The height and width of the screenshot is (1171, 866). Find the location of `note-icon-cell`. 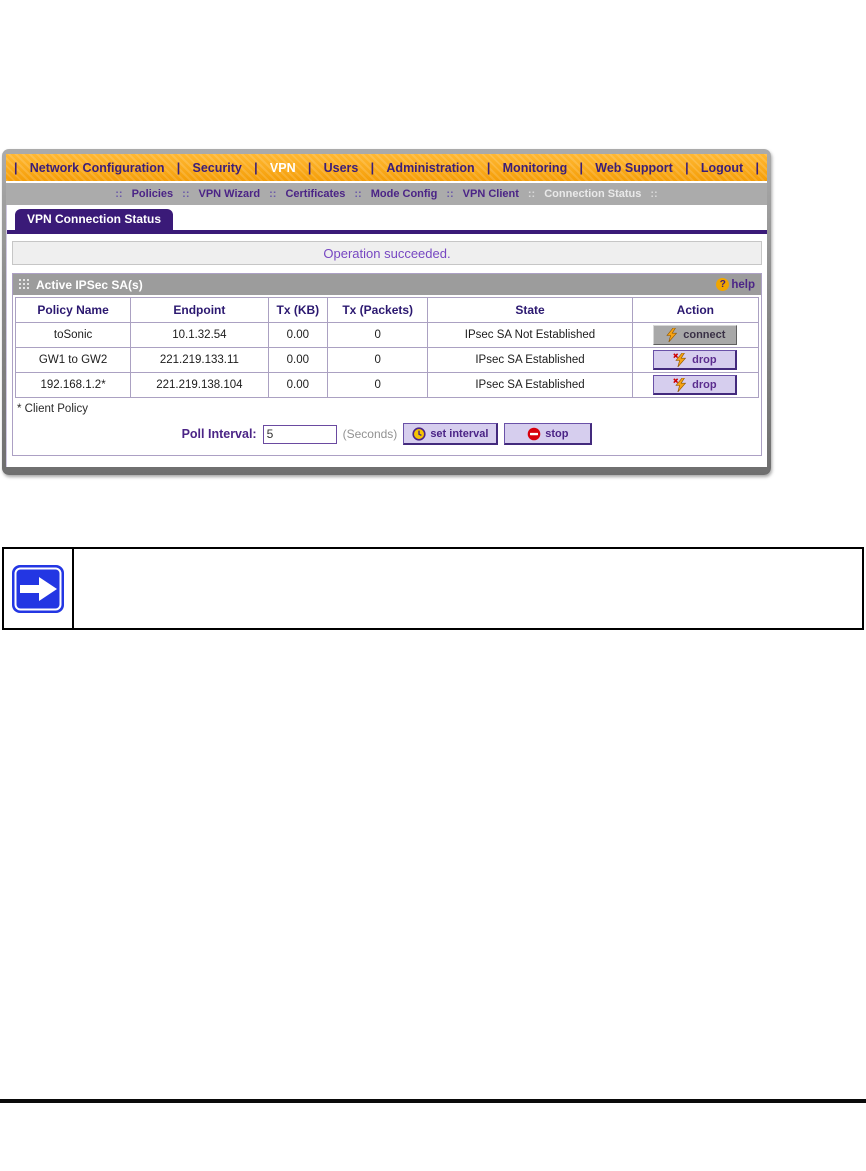

note-icon-cell is located at coordinates (39, 588).